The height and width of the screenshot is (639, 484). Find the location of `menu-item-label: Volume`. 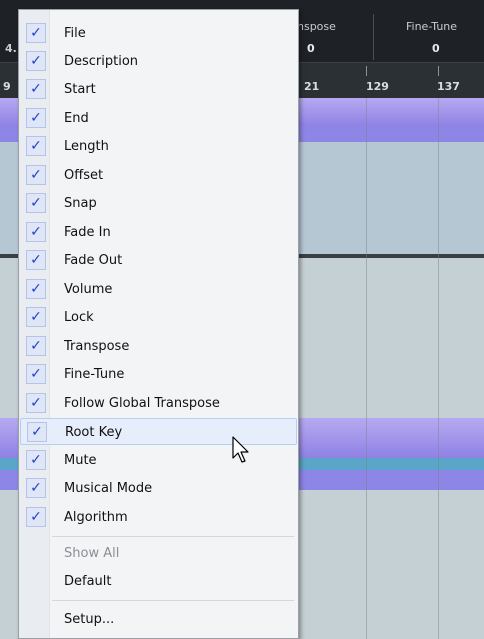

menu-item-label: Volume is located at coordinates (88, 289).